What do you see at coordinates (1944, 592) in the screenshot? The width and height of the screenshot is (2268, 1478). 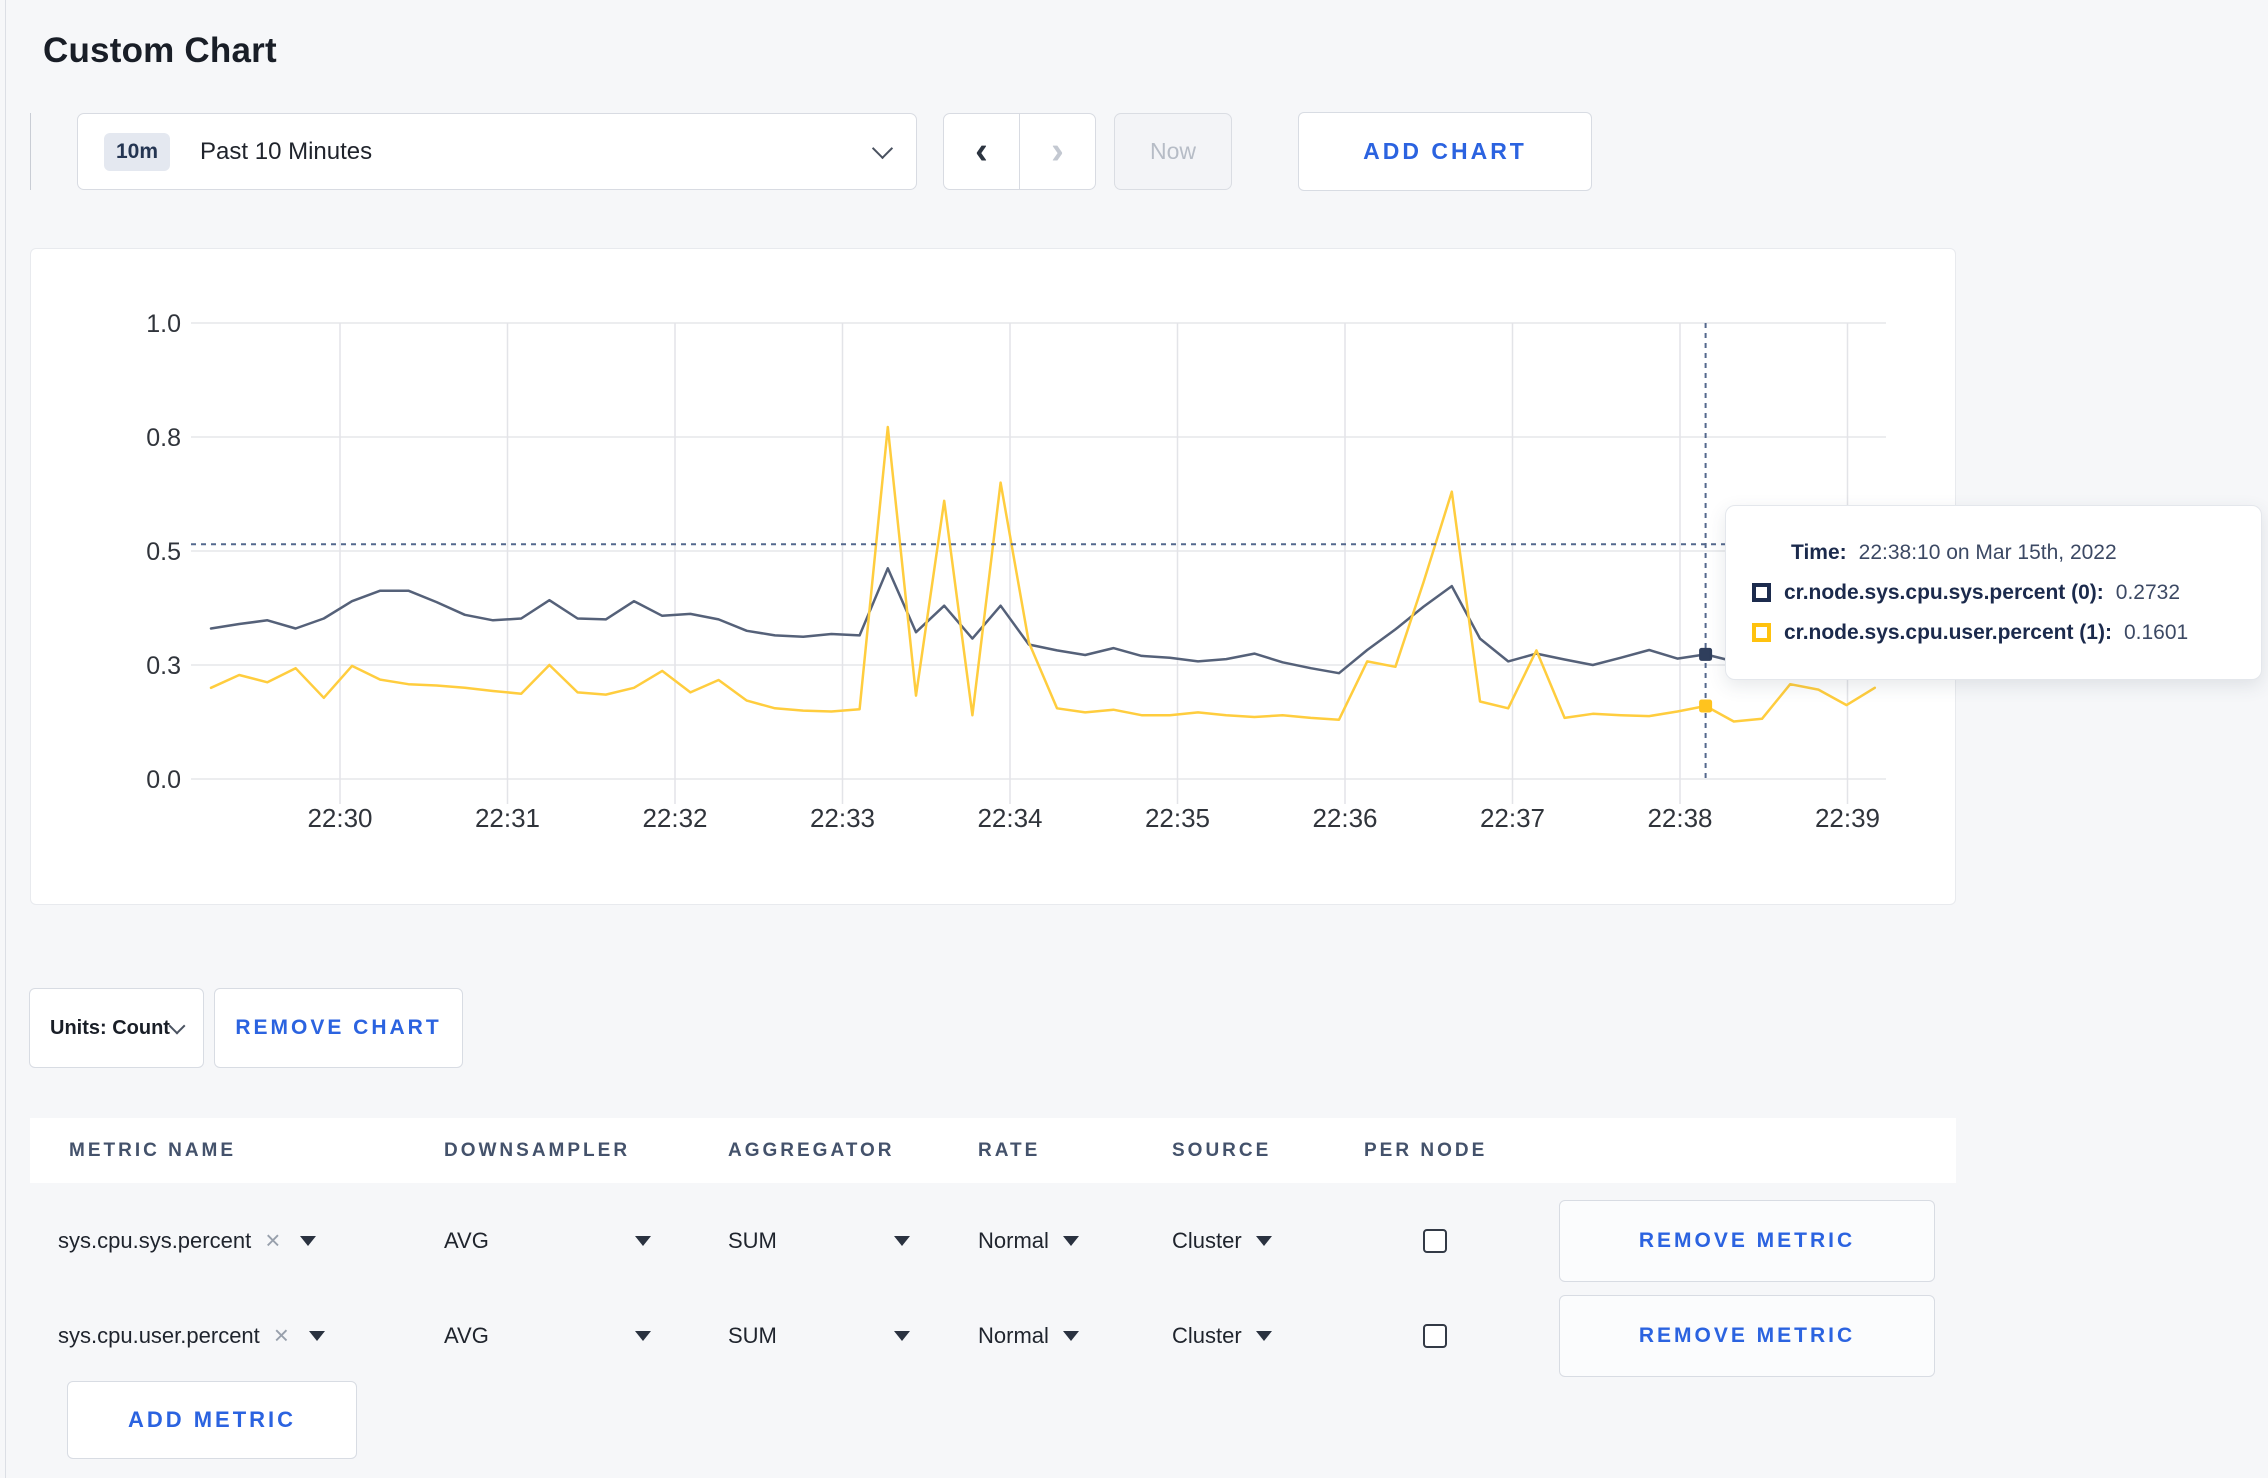 I see `tooltip-series-label: cr.node.sys.cpu.sys.percent (0):` at bounding box center [1944, 592].